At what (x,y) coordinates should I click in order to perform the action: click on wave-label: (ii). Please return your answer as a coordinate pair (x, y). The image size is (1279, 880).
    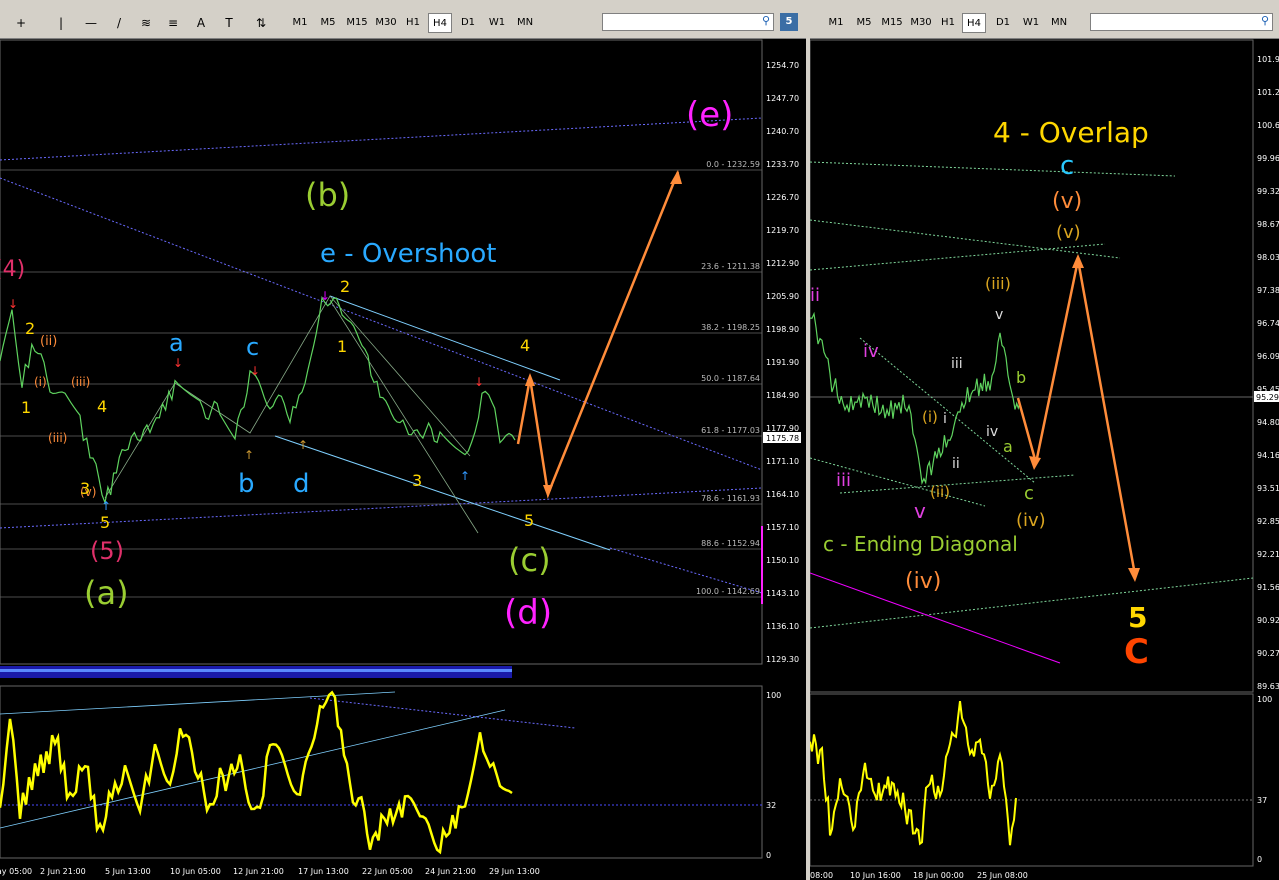
    Looking at the image, I should click on (48, 341).